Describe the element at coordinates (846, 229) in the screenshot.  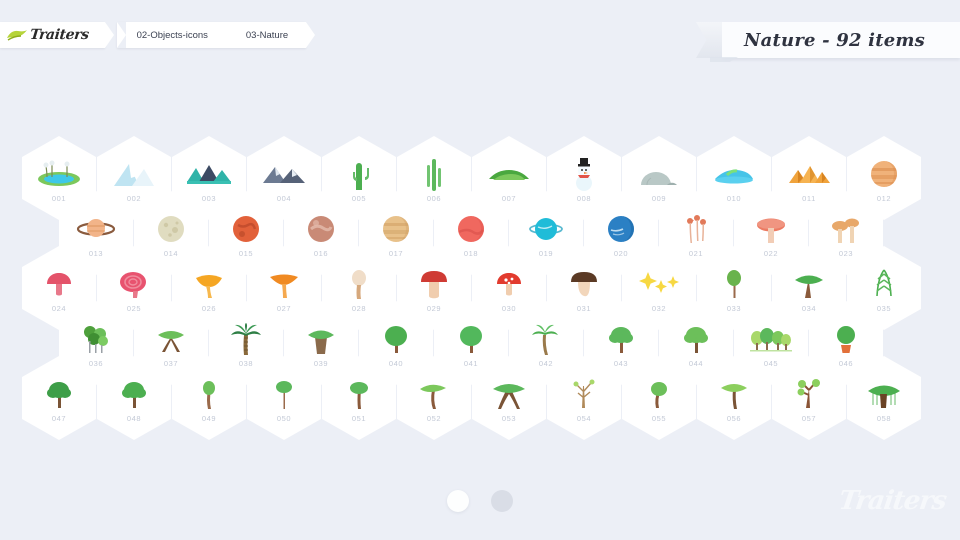
I see `twin-mushrooms-icon` at that location.